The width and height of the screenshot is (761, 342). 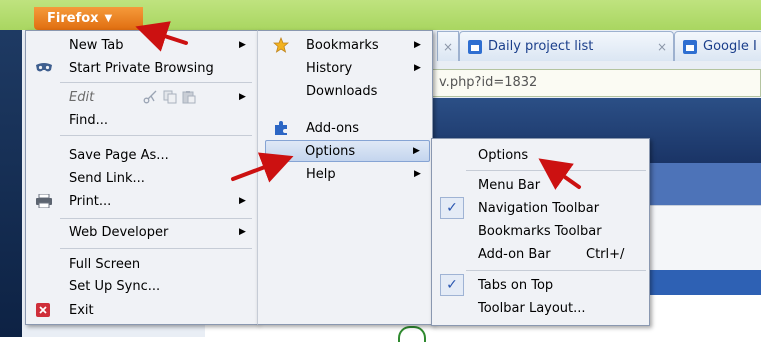 I want to click on exit-icon, so click(x=43, y=310).